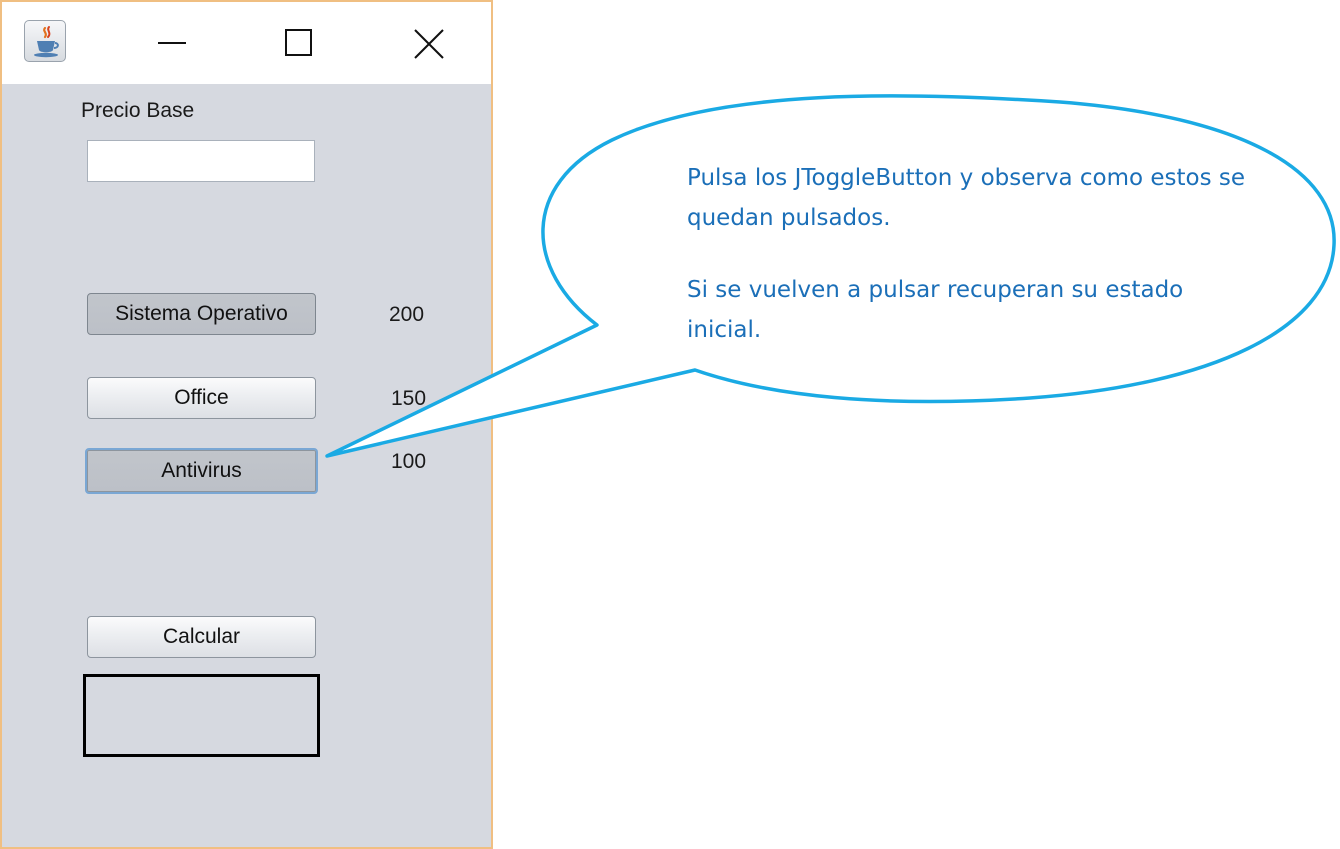 Image resolution: width=1340 pixels, height=849 pixels. Describe the element at coordinates (172, 43) in the screenshot. I see `minimize-icon` at that location.